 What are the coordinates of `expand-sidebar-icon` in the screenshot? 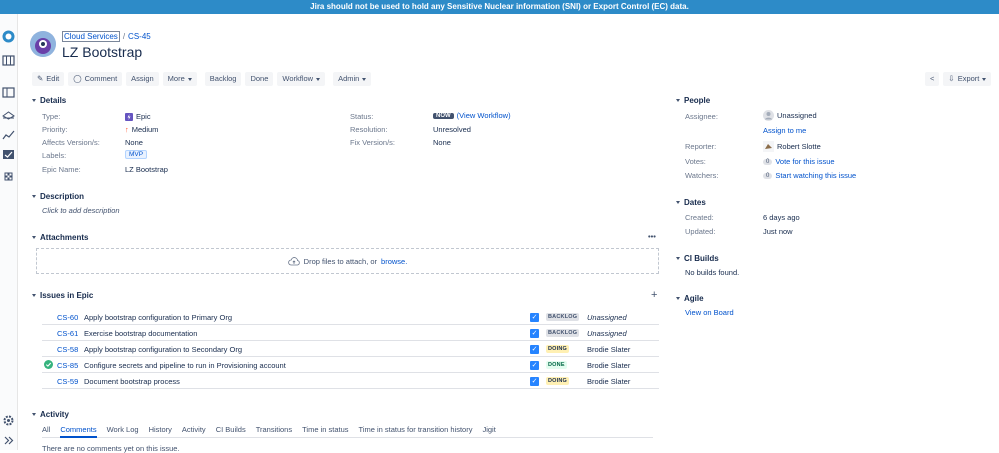 It's located at (8, 440).